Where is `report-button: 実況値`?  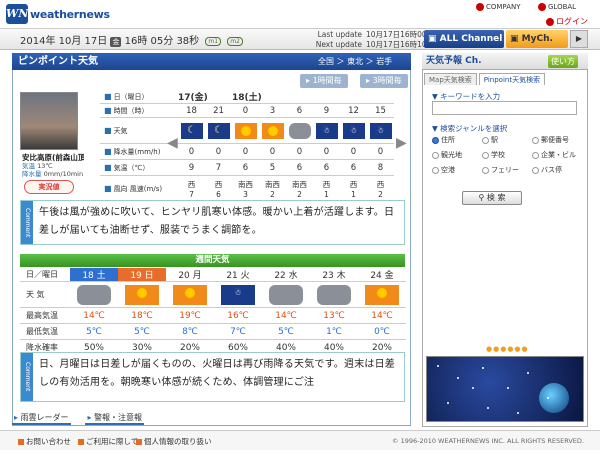
report-button: 実況値 is located at coordinates (49, 187).